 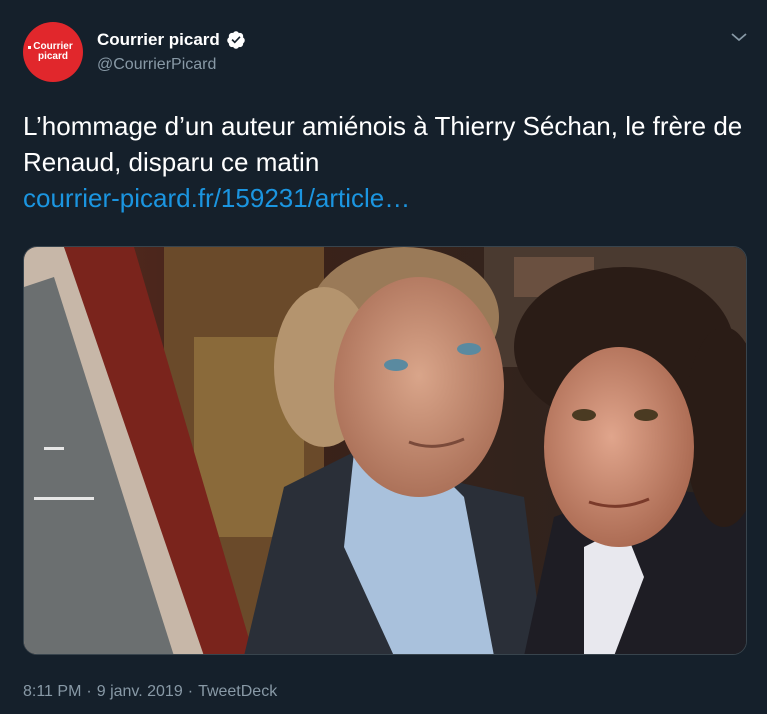 I want to click on avatar: Courrier picard, so click(x=53, y=52).